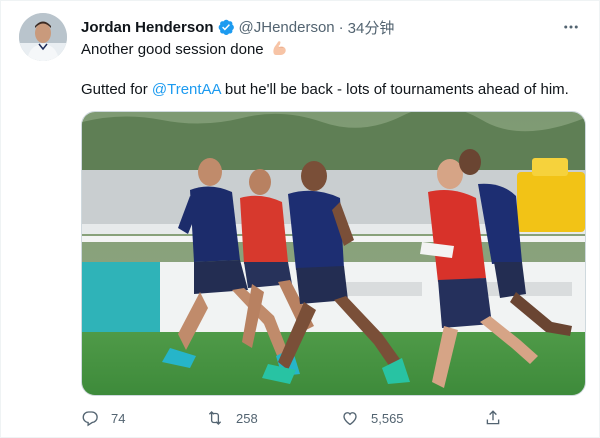 This screenshot has width=600, height=438. What do you see at coordinates (287, 27) in the screenshot?
I see `author-handle: @JHenderson` at bounding box center [287, 27].